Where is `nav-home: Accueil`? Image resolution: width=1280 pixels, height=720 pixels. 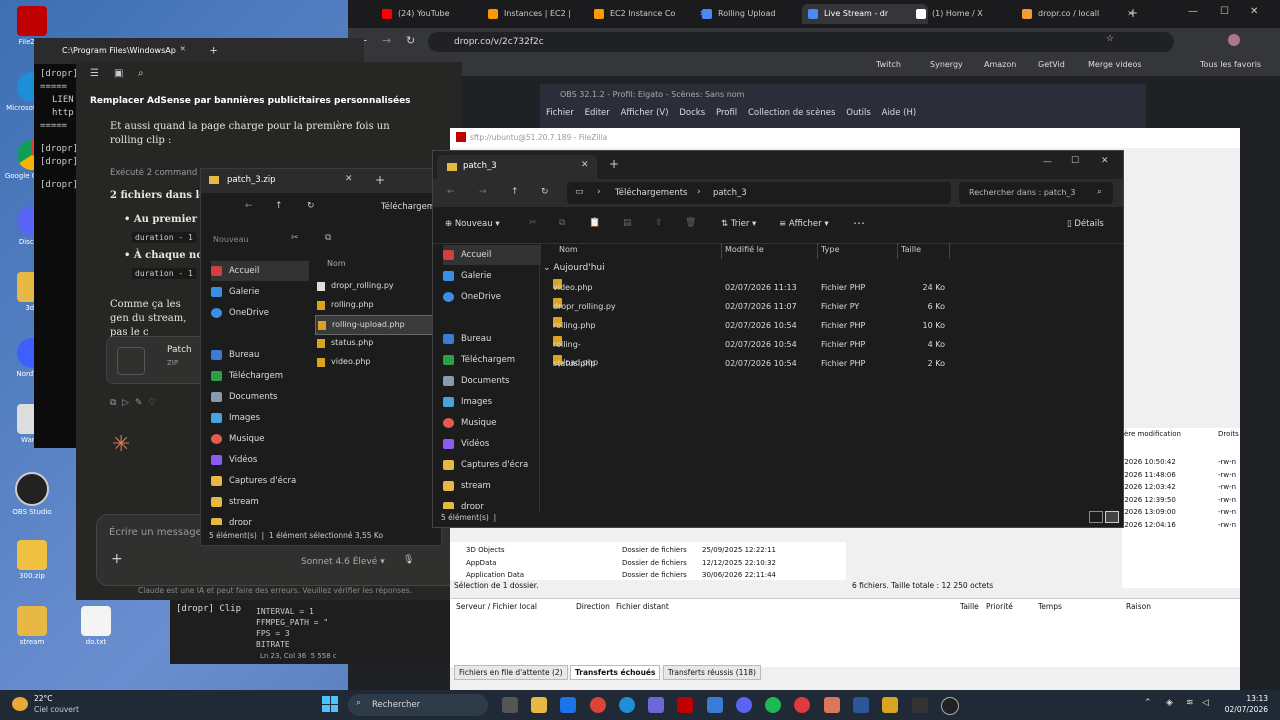
nav-home: Accueil is located at coordinates (260, 271).